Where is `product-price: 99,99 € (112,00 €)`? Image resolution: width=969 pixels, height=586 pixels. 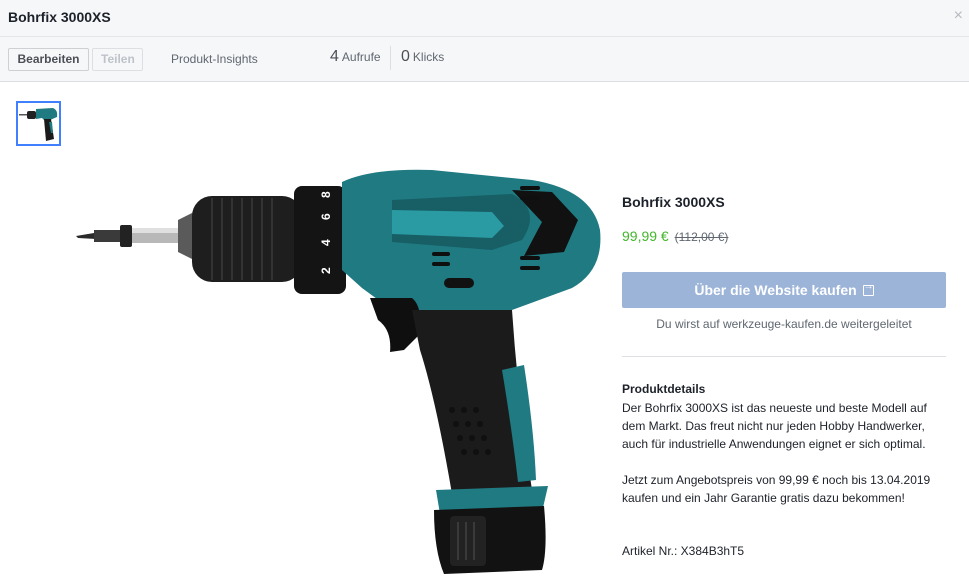 product-price: 99,99 € (112,00 €) is located at coordinates (675, 236).